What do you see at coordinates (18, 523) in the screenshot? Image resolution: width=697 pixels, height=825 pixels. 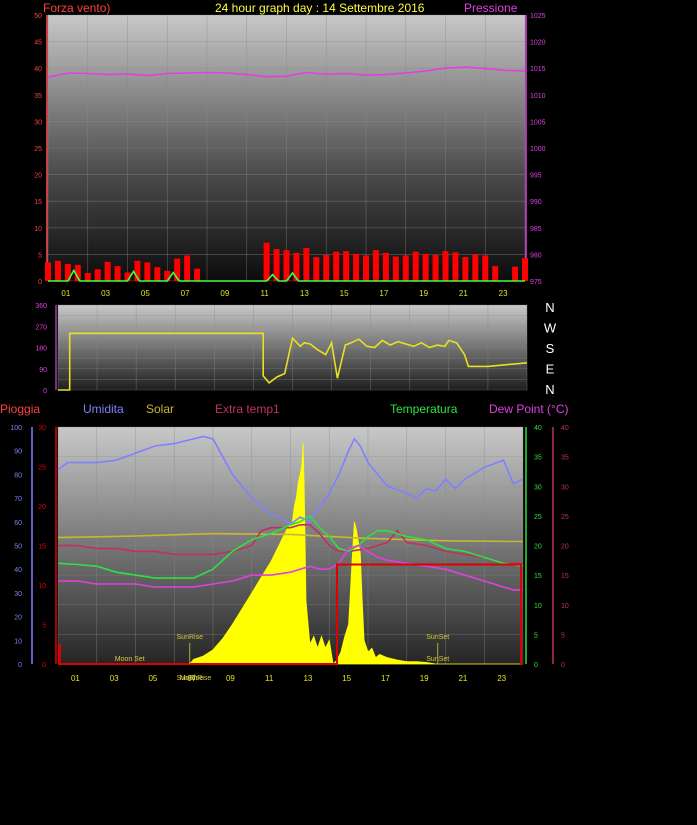 I see `tick-label-humidity: 60` at bounding box center [18, 523].